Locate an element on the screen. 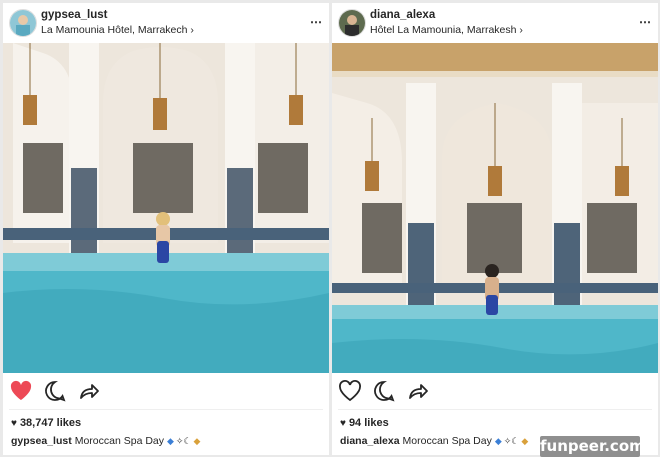 Image resolution: width=660 pixels, height=457 pixels. likes-count: ♥ 94 likes is located at coordinates (364, 423).